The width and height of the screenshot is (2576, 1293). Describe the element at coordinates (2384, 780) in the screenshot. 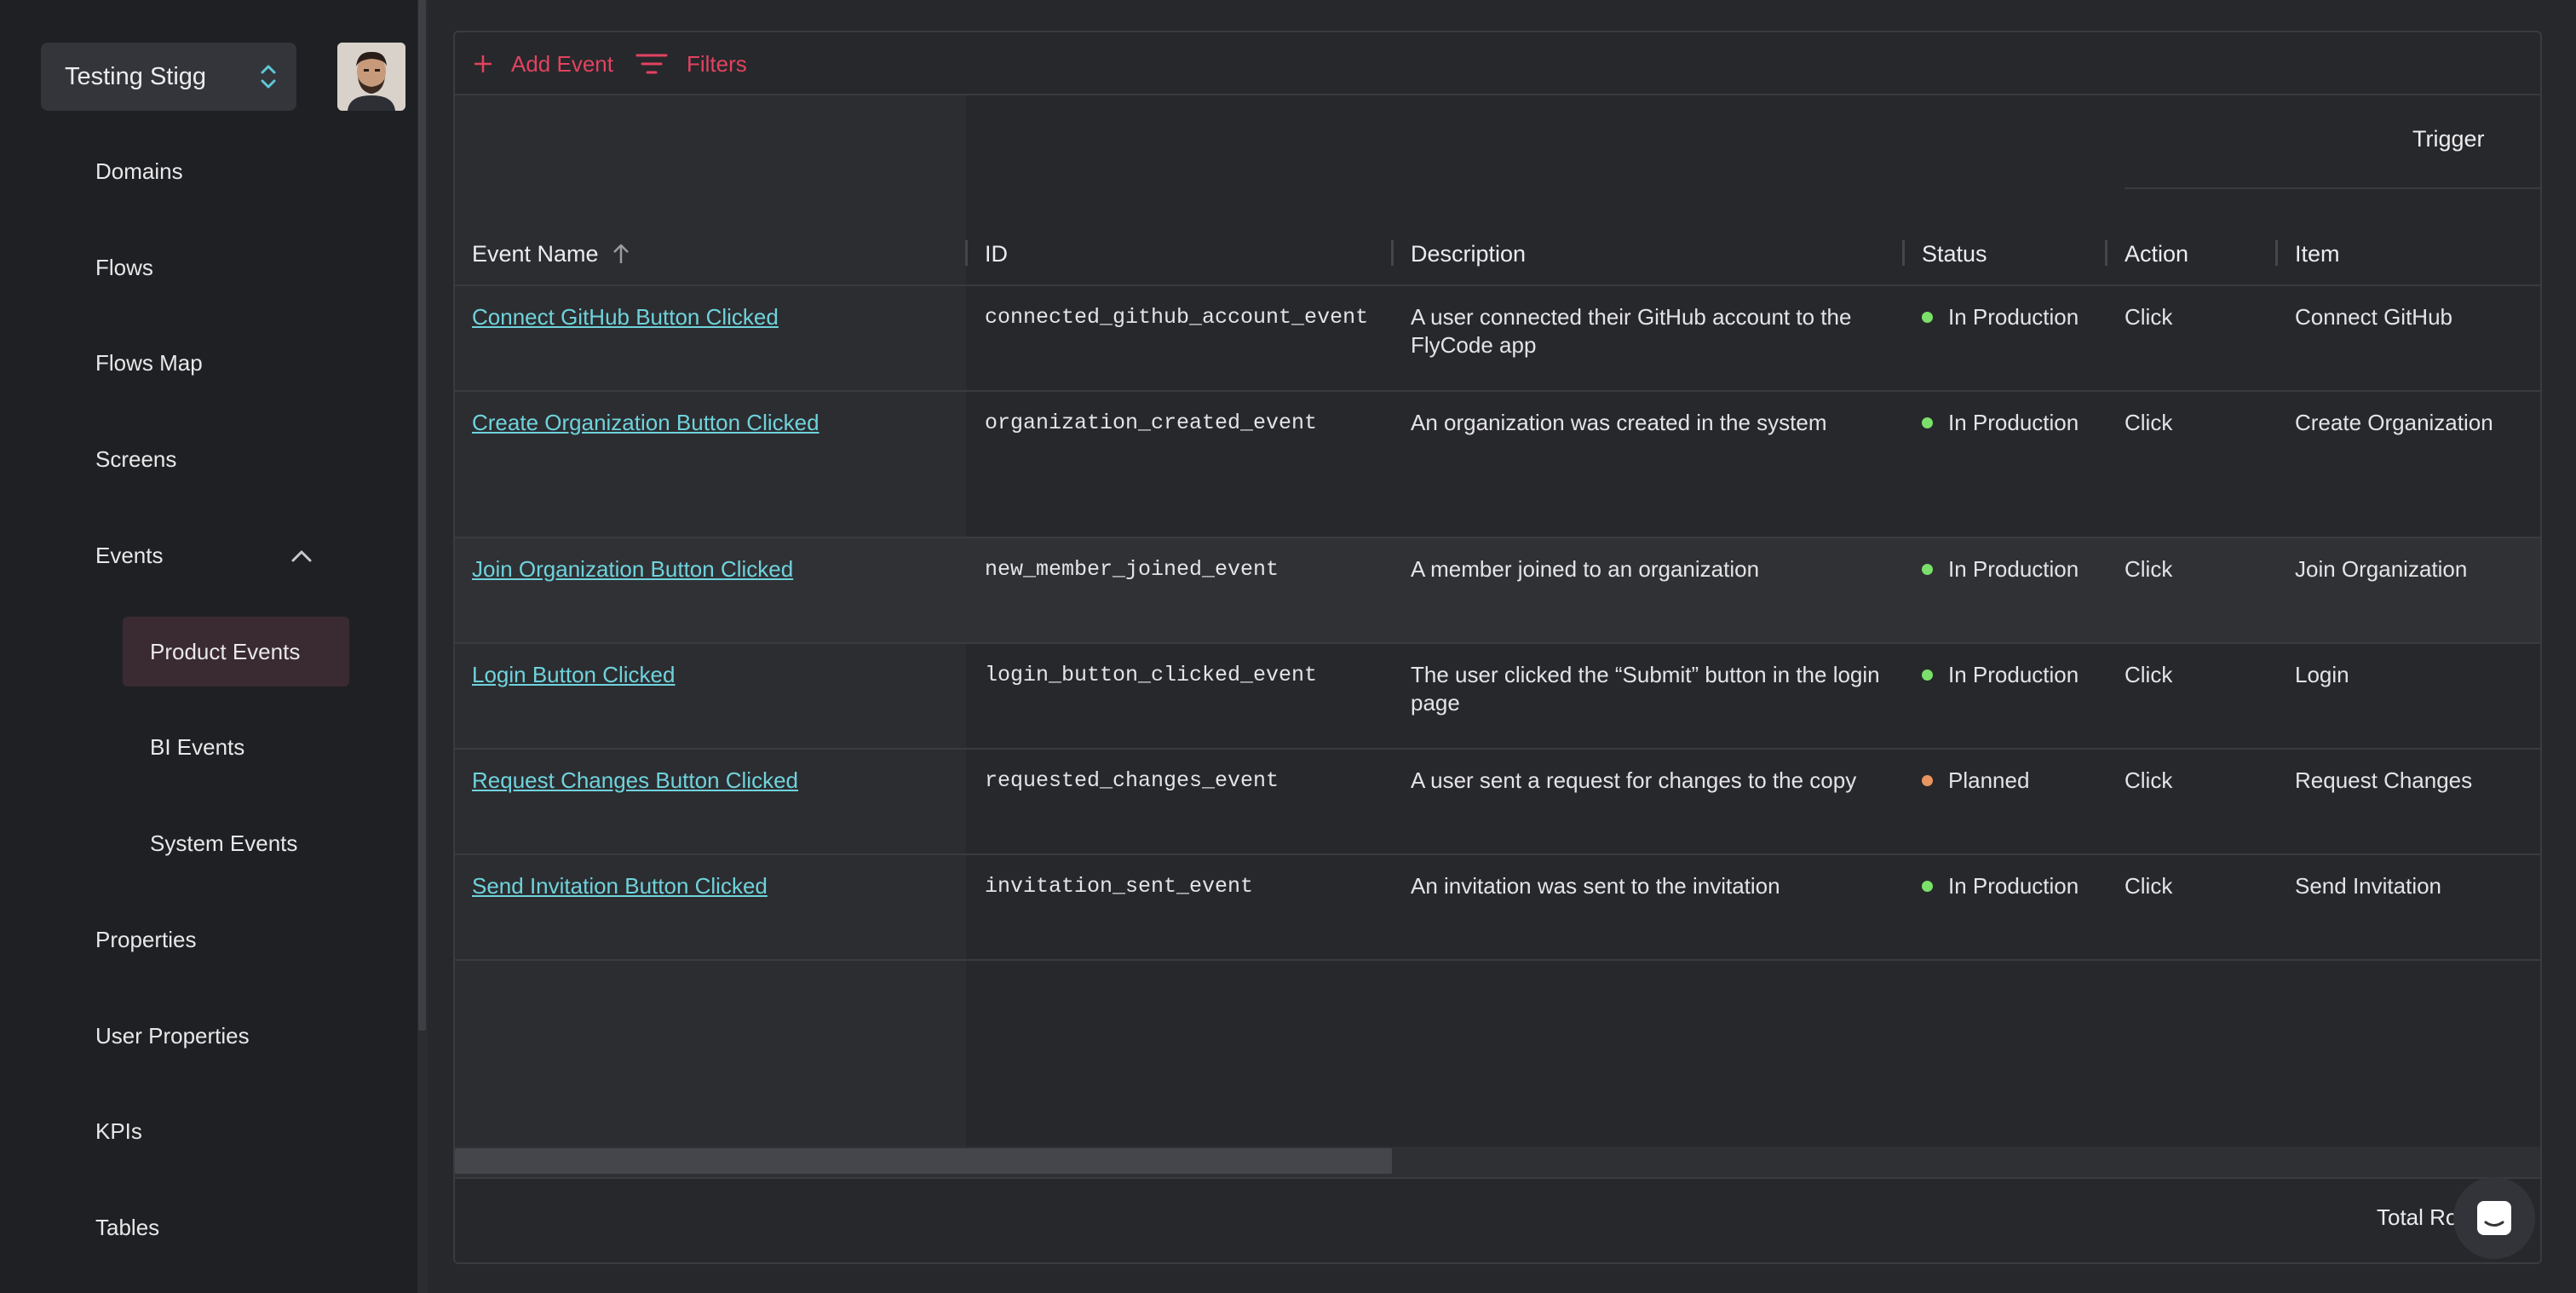

I see `event-item: Request Changes` at that location.